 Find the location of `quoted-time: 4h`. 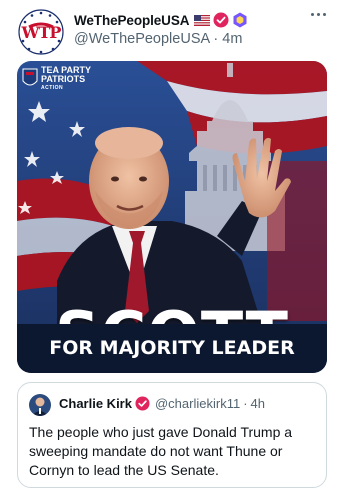

quoted-time: 4h is located at coordinates (258, 403).